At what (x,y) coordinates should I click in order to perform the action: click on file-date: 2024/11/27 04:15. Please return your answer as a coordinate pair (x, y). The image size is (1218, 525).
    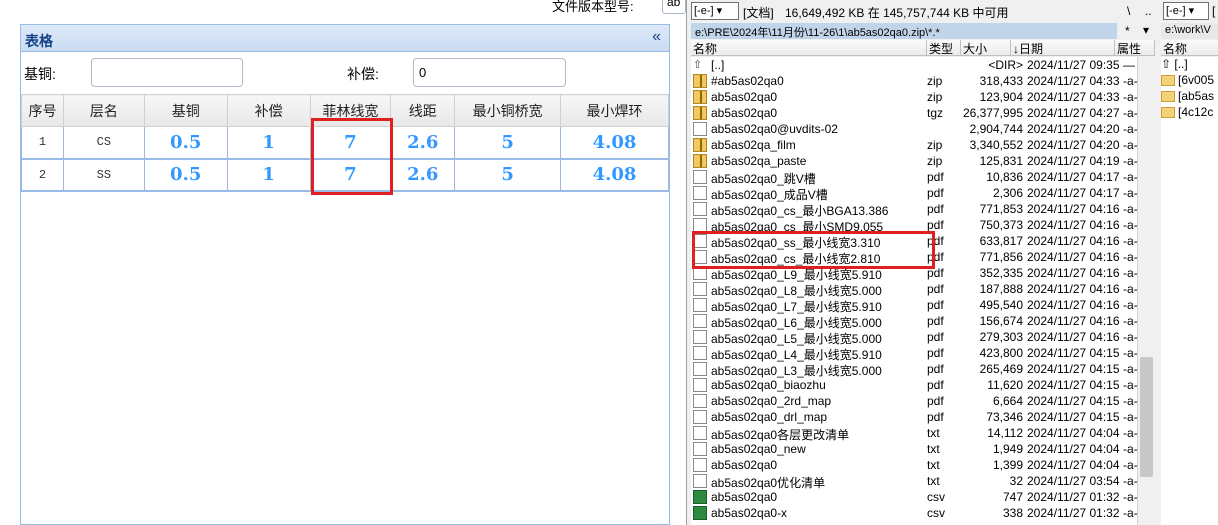
    Looking at the image, I should click on (1073, 353).